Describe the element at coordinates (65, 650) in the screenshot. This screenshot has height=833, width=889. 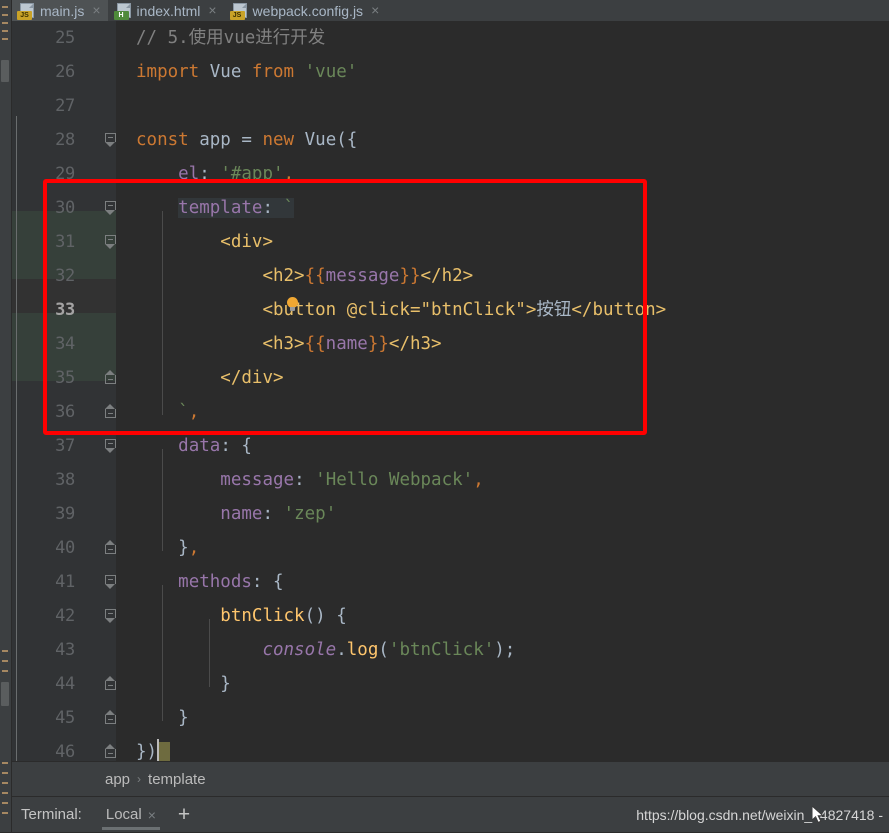
I see `line-number: 43` at that location.